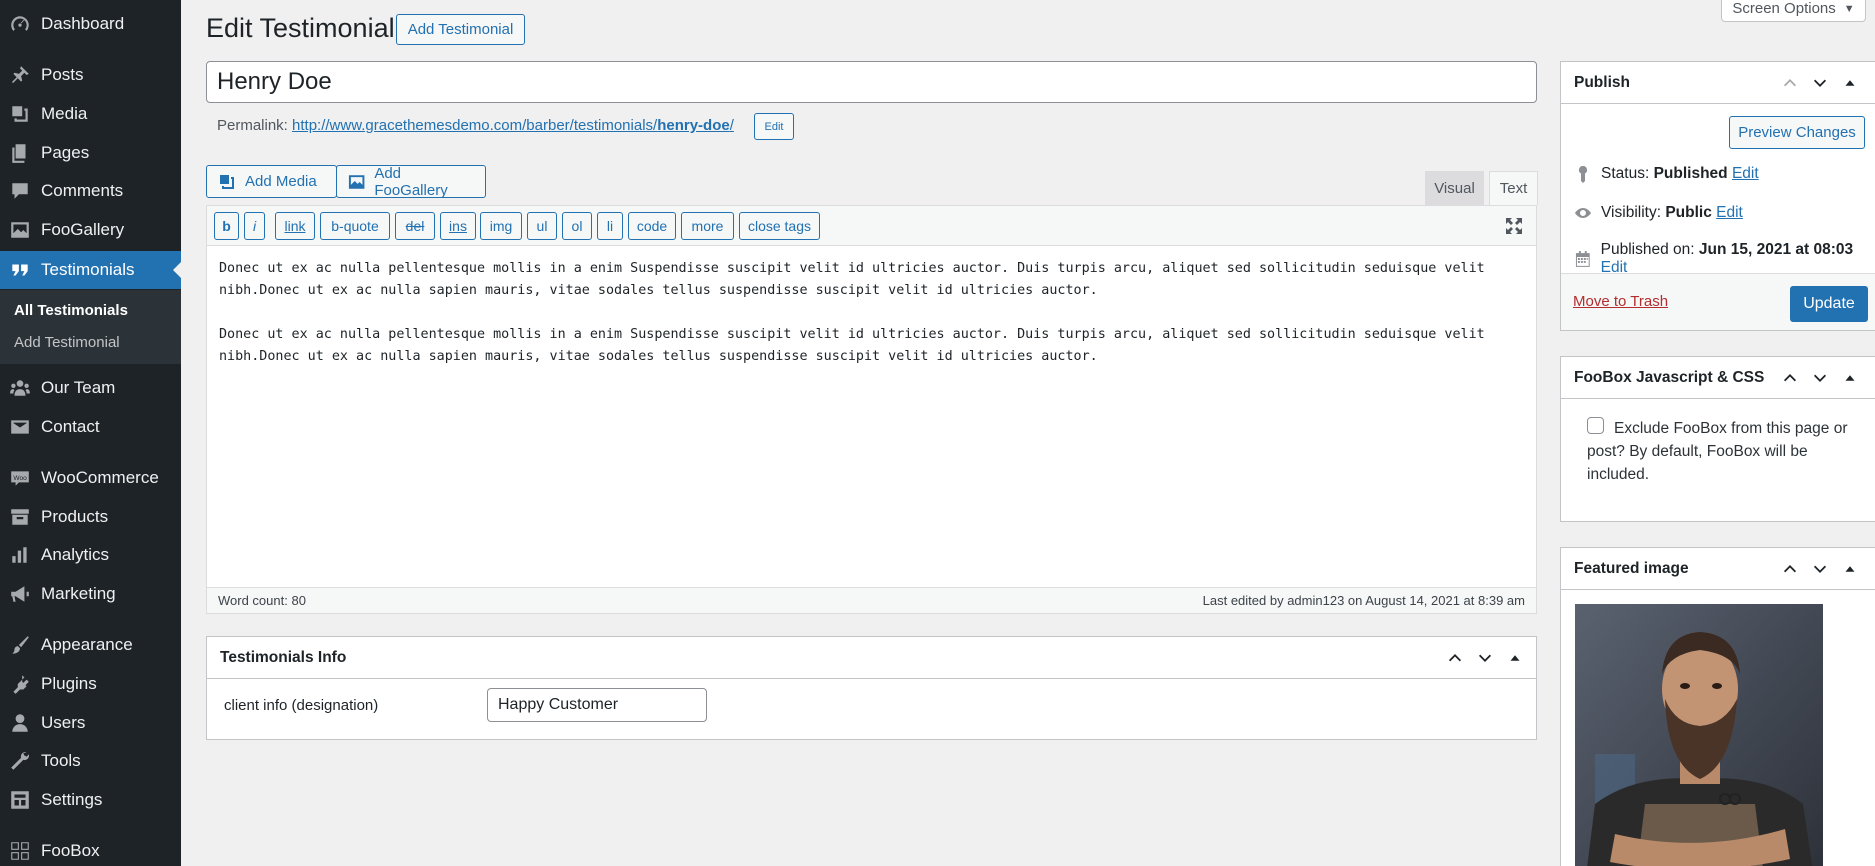 This screenshot has height=866, width=1875. Describe the element at coordinates (1718, 301) in the screenshot. I see `publish-actions: Move to Trash Update` at that location.